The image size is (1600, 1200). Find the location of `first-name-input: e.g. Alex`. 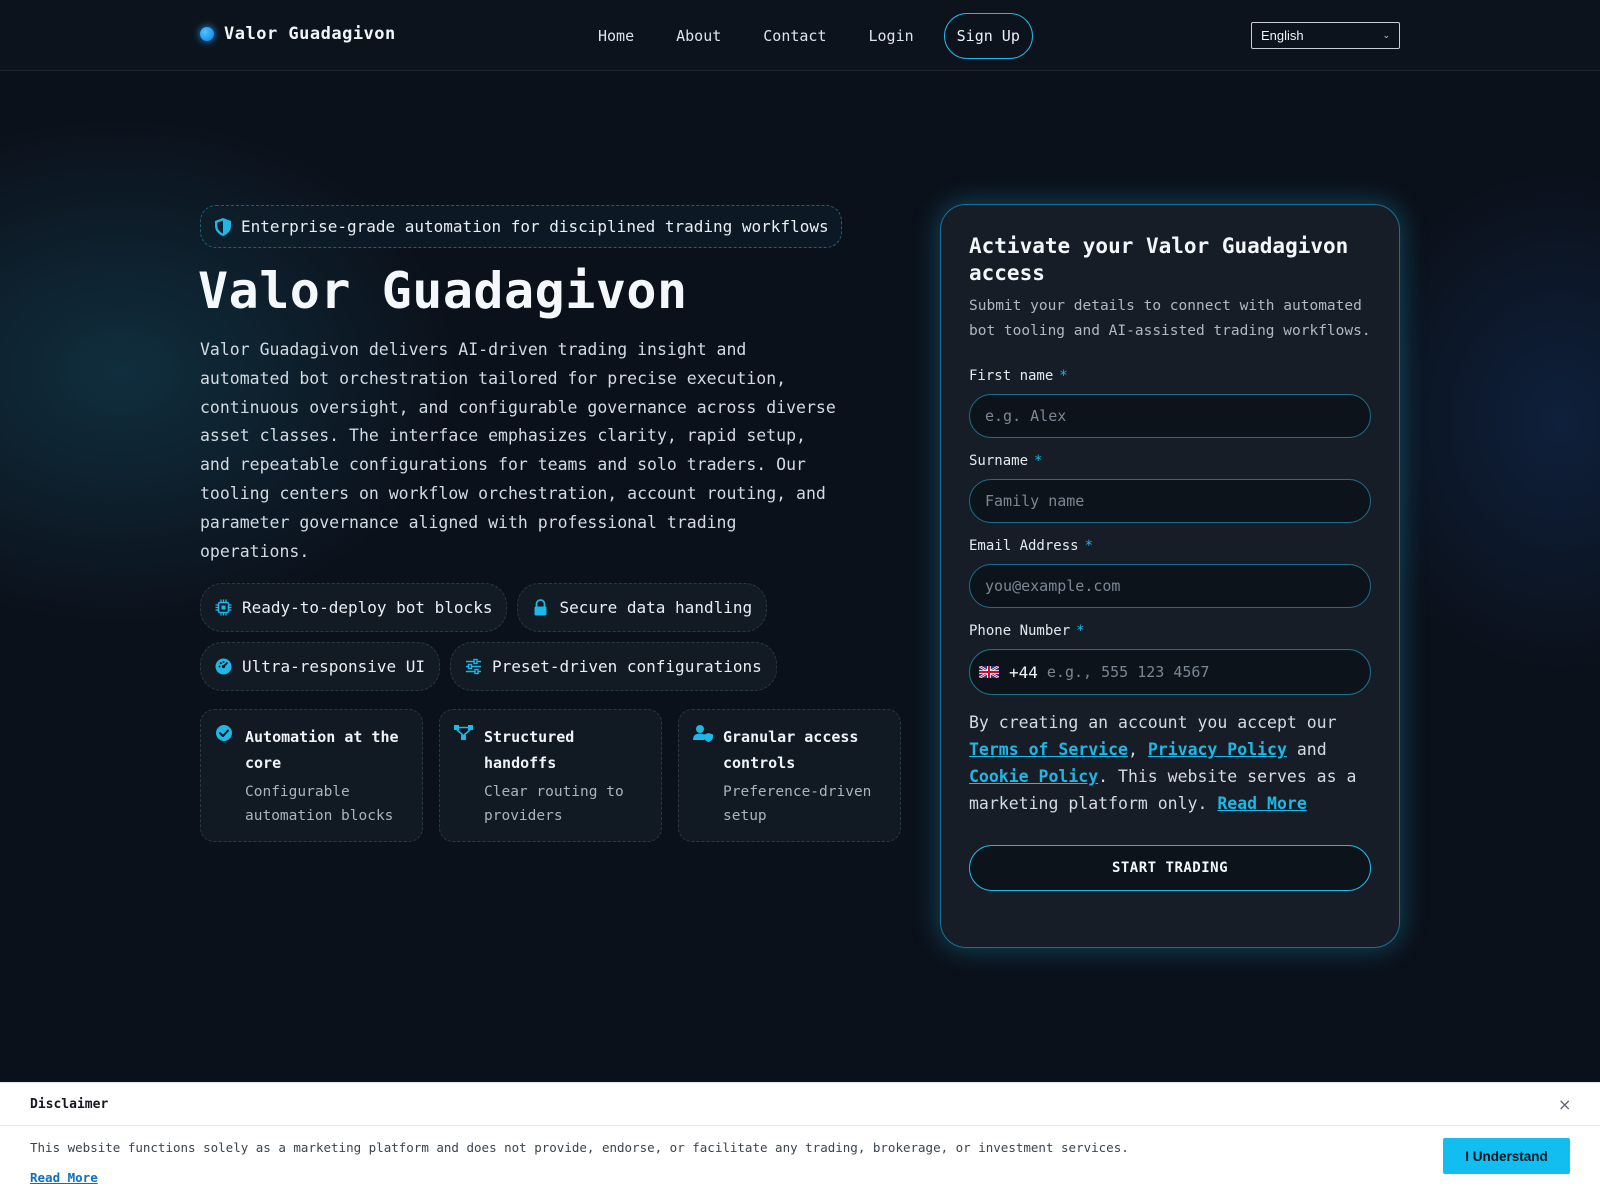

first-name-input: e.g. Alex is located at coordinates (1170, 416).